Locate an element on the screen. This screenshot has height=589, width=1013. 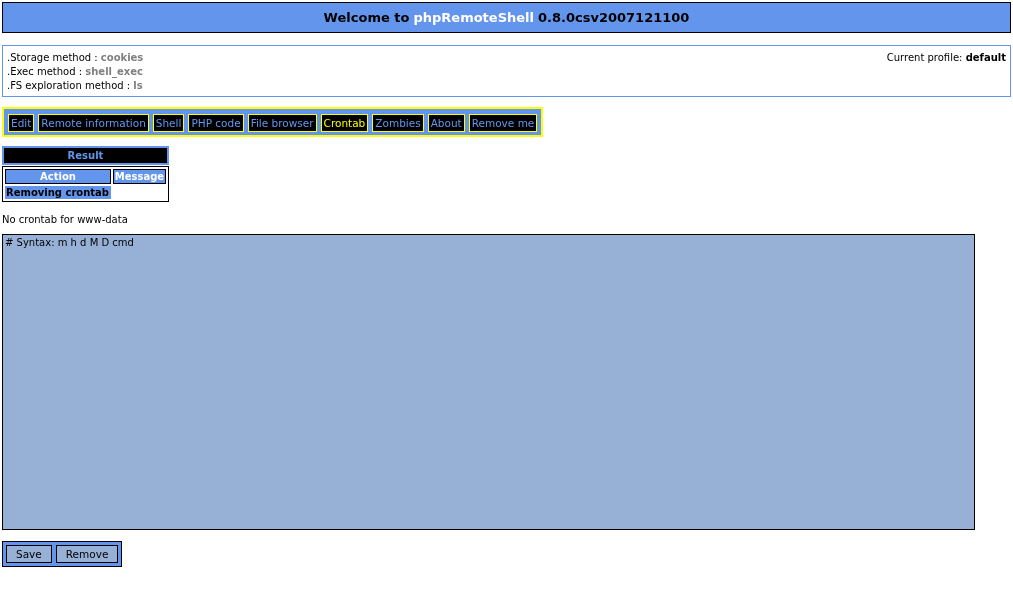
nav-tab: File browser is located at coordinates (282, 123).